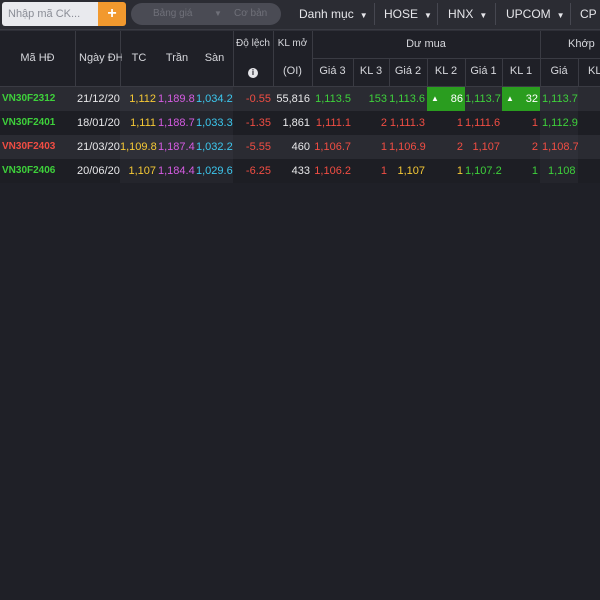  I want to click on col-tran: Trần, so click(177, 58).